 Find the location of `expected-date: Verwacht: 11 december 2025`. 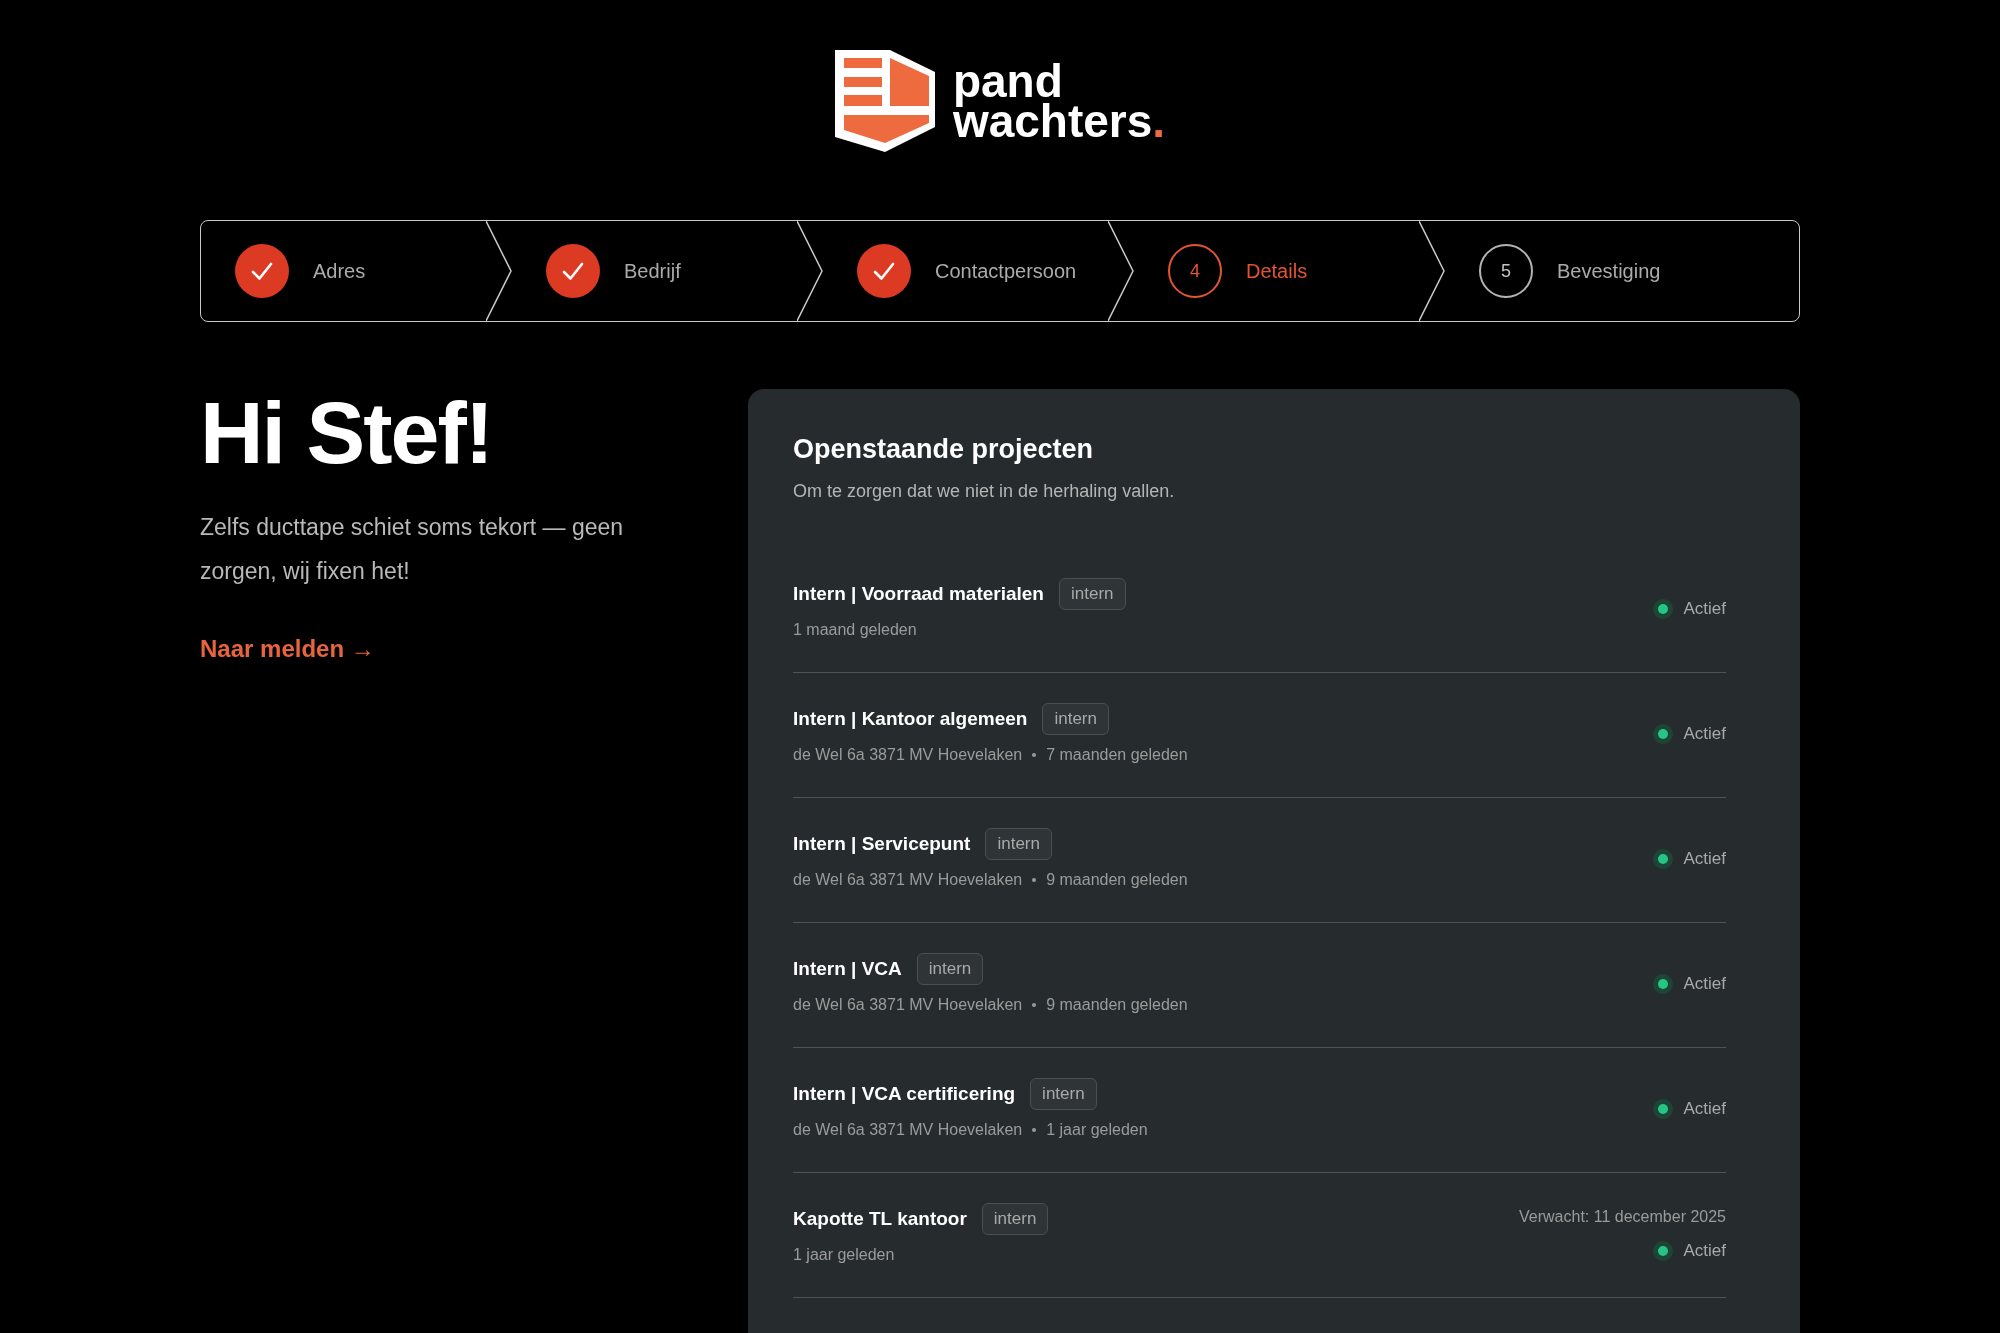

expected-date: Verwacht: 11 december 2025 is located at coordinates (1622, 1216).